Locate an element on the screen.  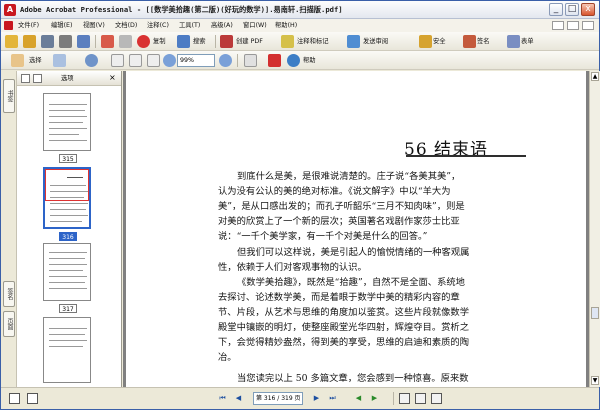
binoculars-icon is located at coordinates (183, 41).